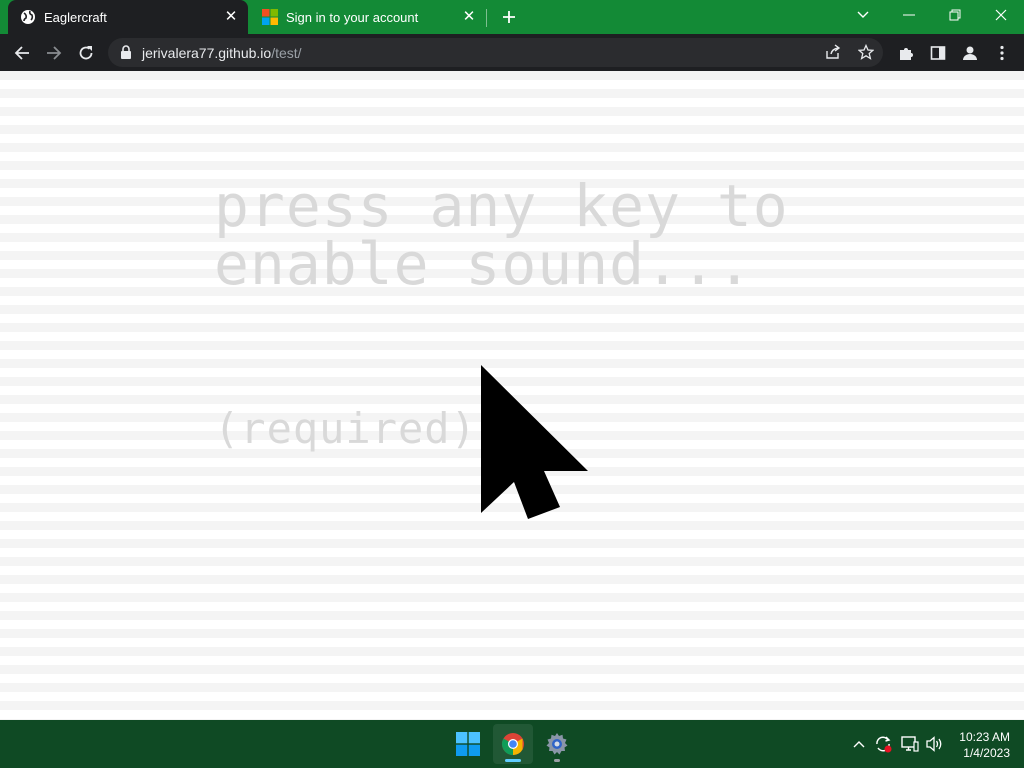 Image resolution: width=1024 pixels, height=768 pixels. What do you see at coordinates (513, 760) in the screenshot?
I see `active-indicator` at bounding box center [513, 760].